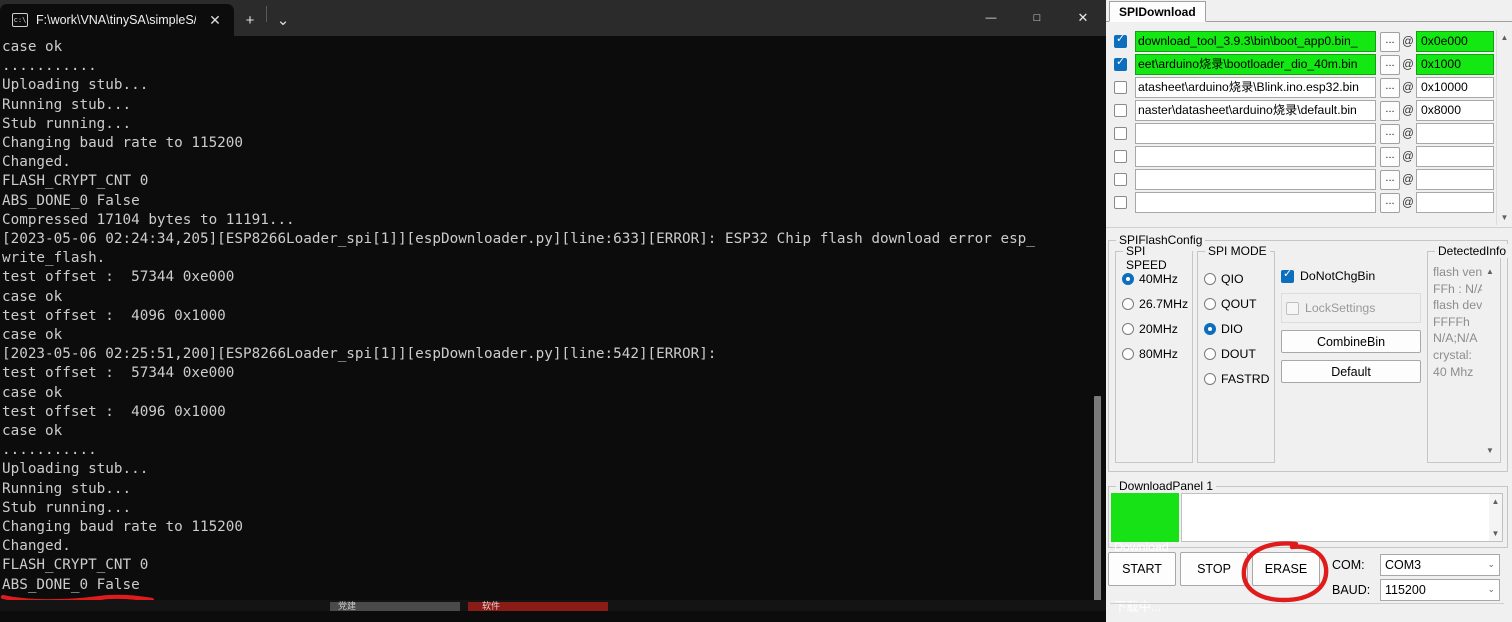 Image resolution: width=1512 pixels, height=622 pixels. I want to click on spi-mode-option: QOUT, so click(1236, 303).